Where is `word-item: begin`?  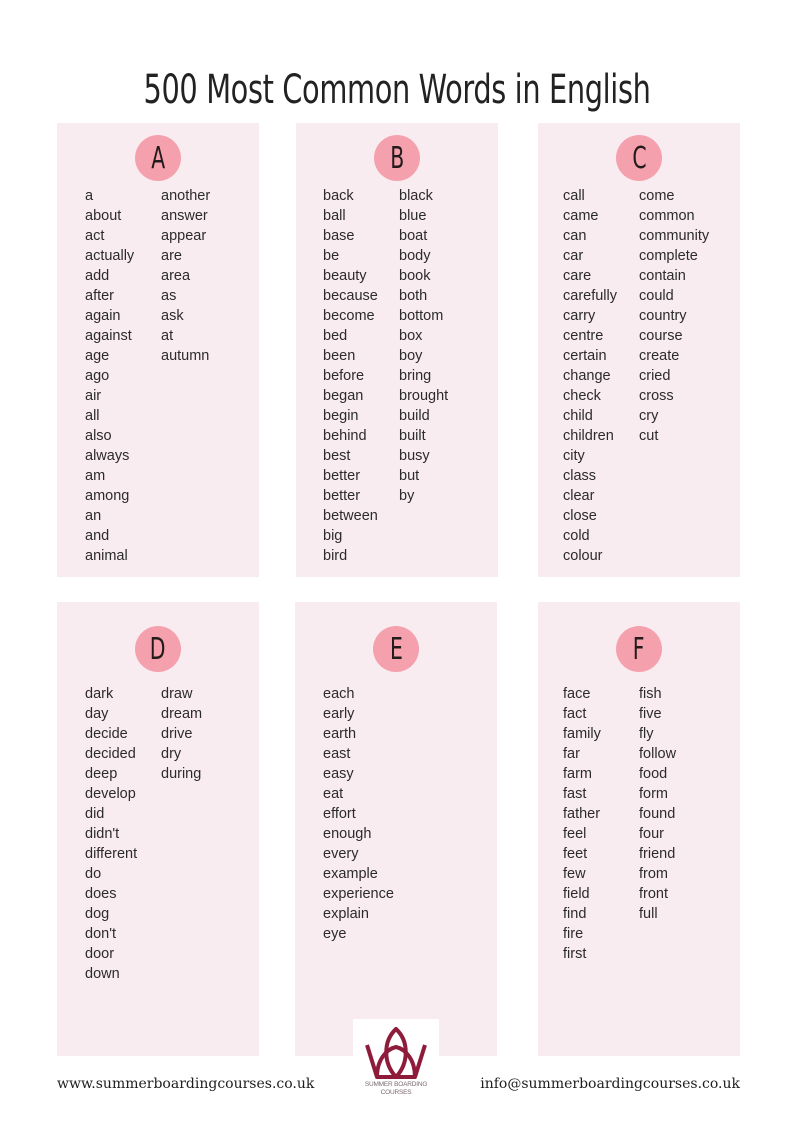
word-item: begin is located at coordinates (341, 416).